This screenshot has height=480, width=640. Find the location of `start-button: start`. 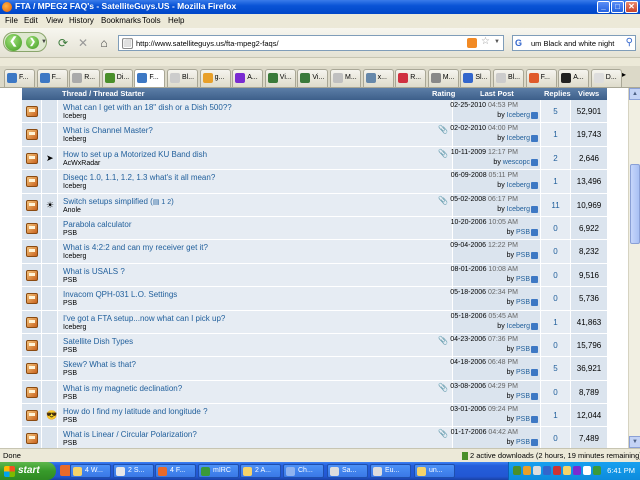

start-button: start is located at coordinates (28, 471).